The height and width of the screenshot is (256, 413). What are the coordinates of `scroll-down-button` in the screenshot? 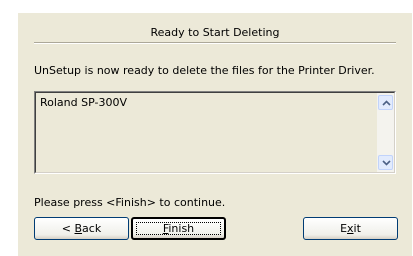 It's located at (385, 162).